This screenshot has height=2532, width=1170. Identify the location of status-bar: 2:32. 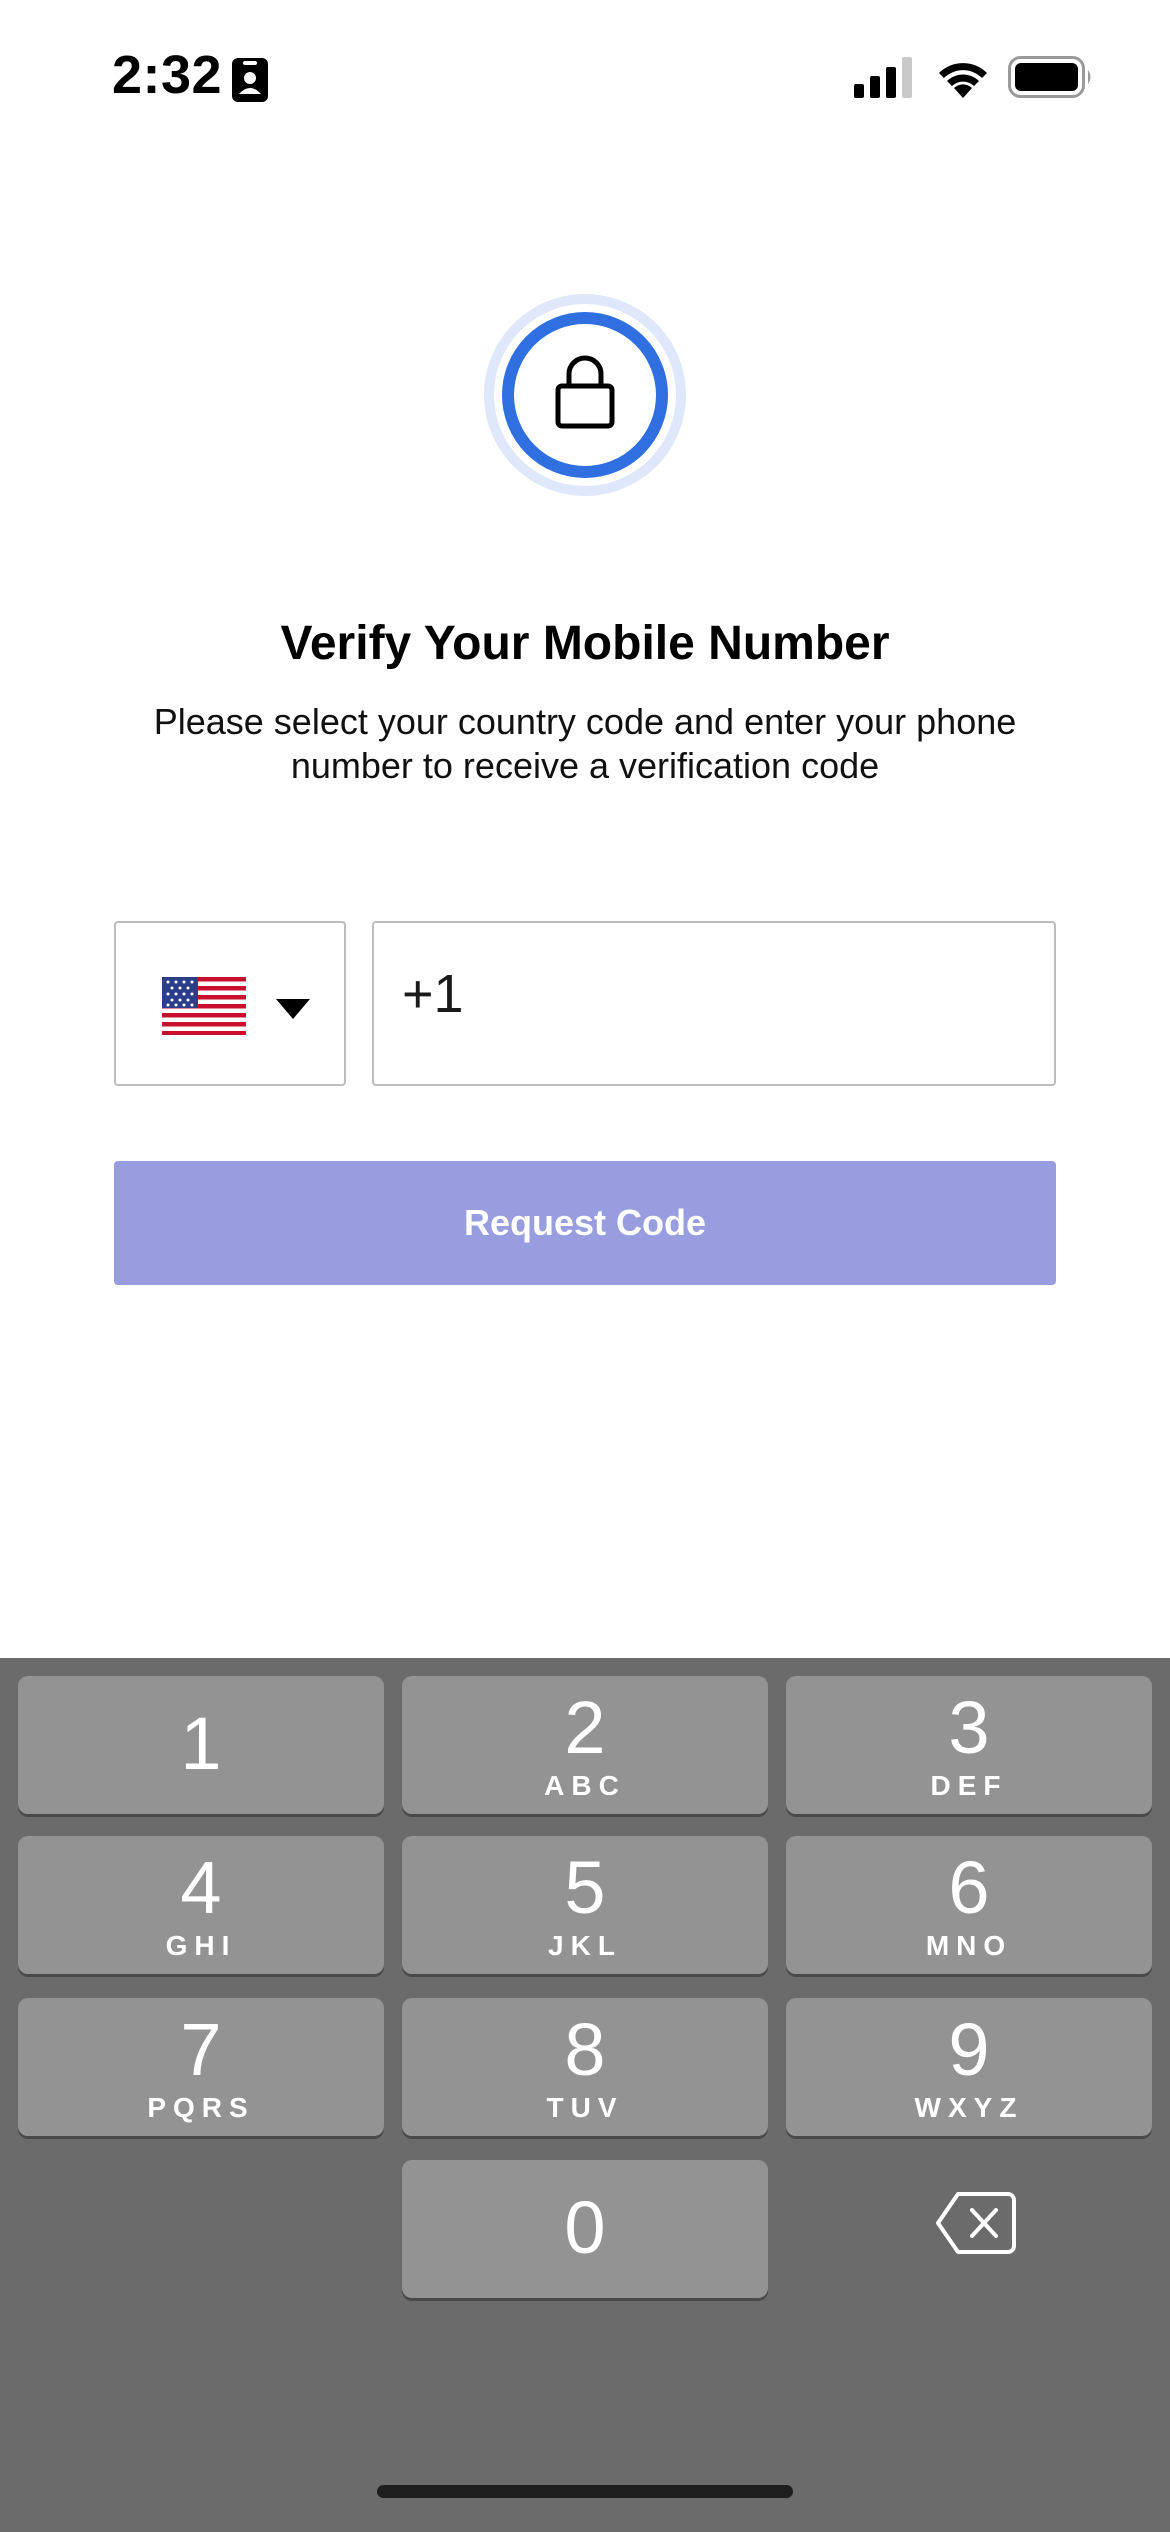
(585, 75).